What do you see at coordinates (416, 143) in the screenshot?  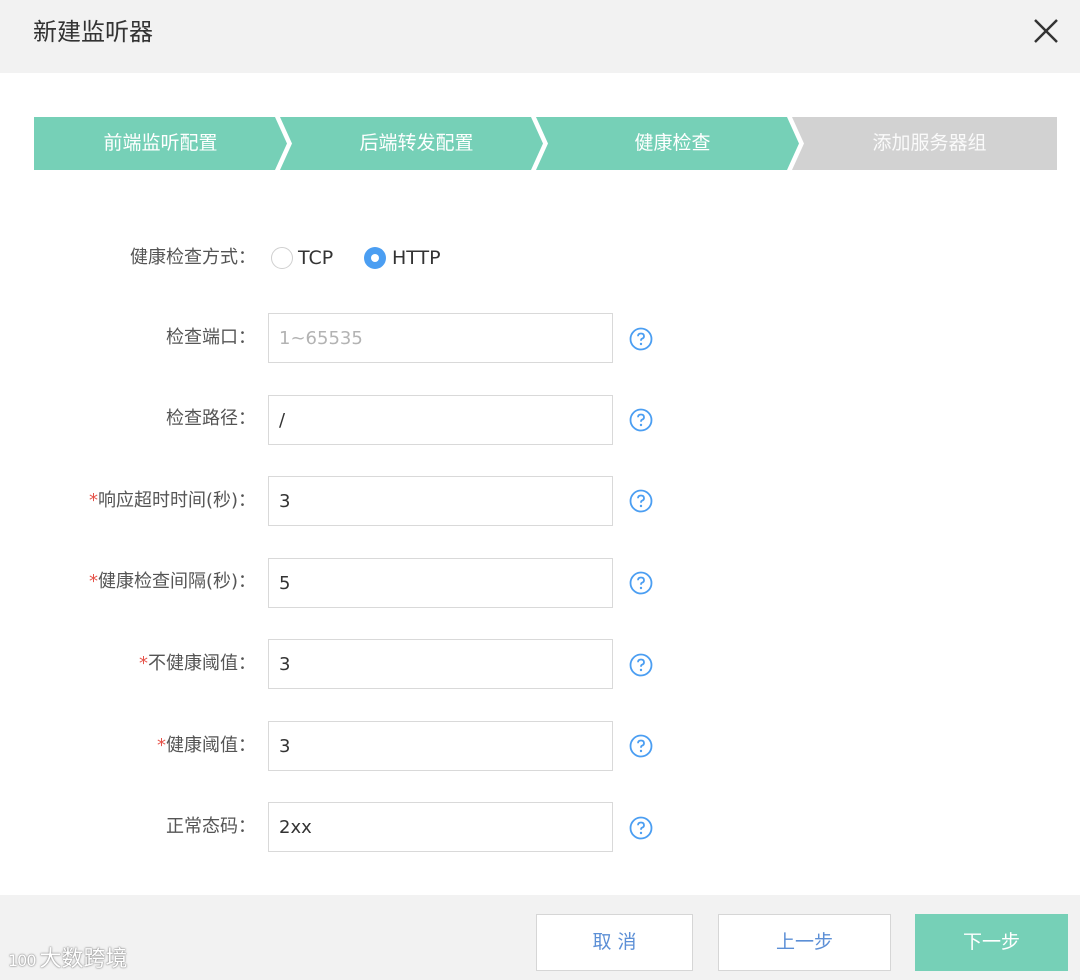 I see `step-backend-forward: 后端转发配置` at bounding box center [416, 143].